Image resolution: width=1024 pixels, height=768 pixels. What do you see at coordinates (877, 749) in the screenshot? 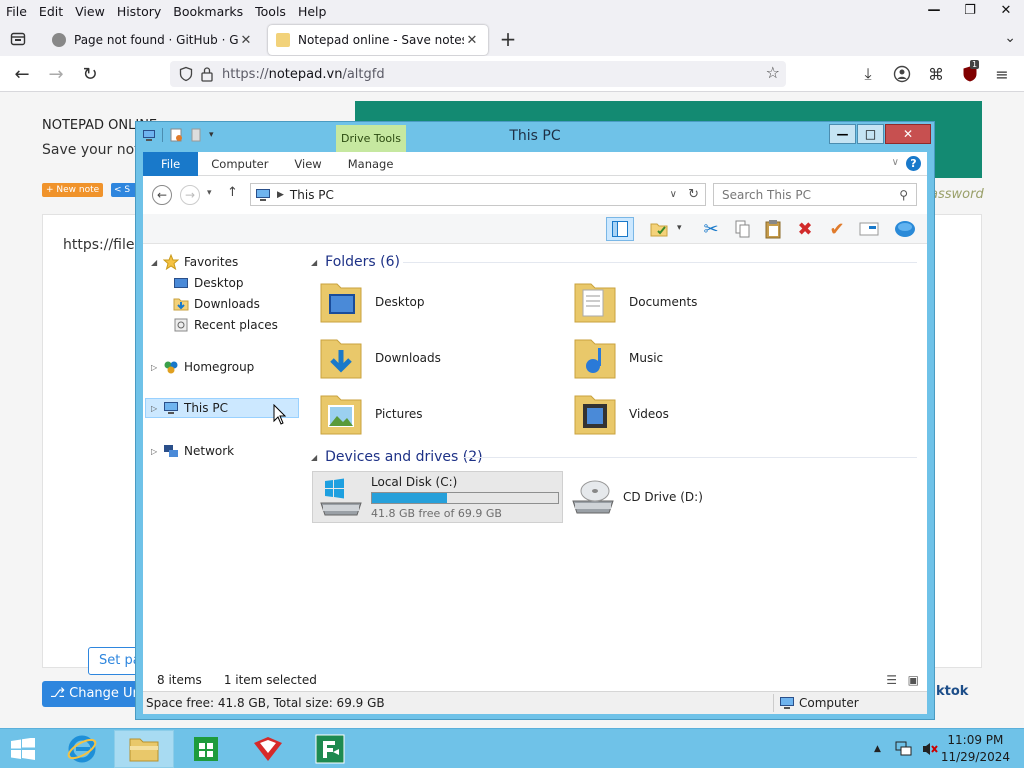
I see `show-hidden-icons-icon: ▲` at bounding box center [877, 749].